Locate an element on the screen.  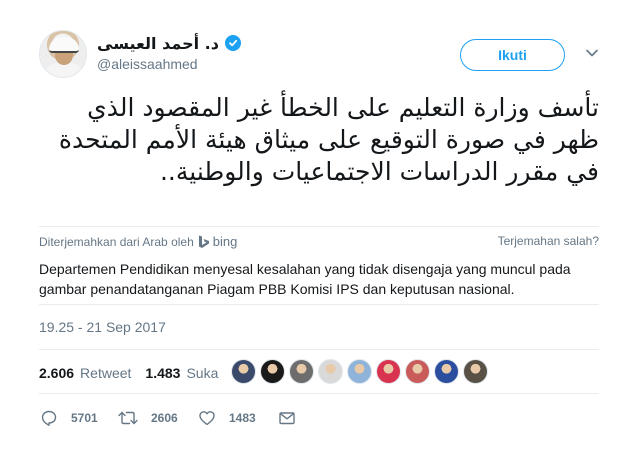
direct-message-button is located at coordinates (287, 418).